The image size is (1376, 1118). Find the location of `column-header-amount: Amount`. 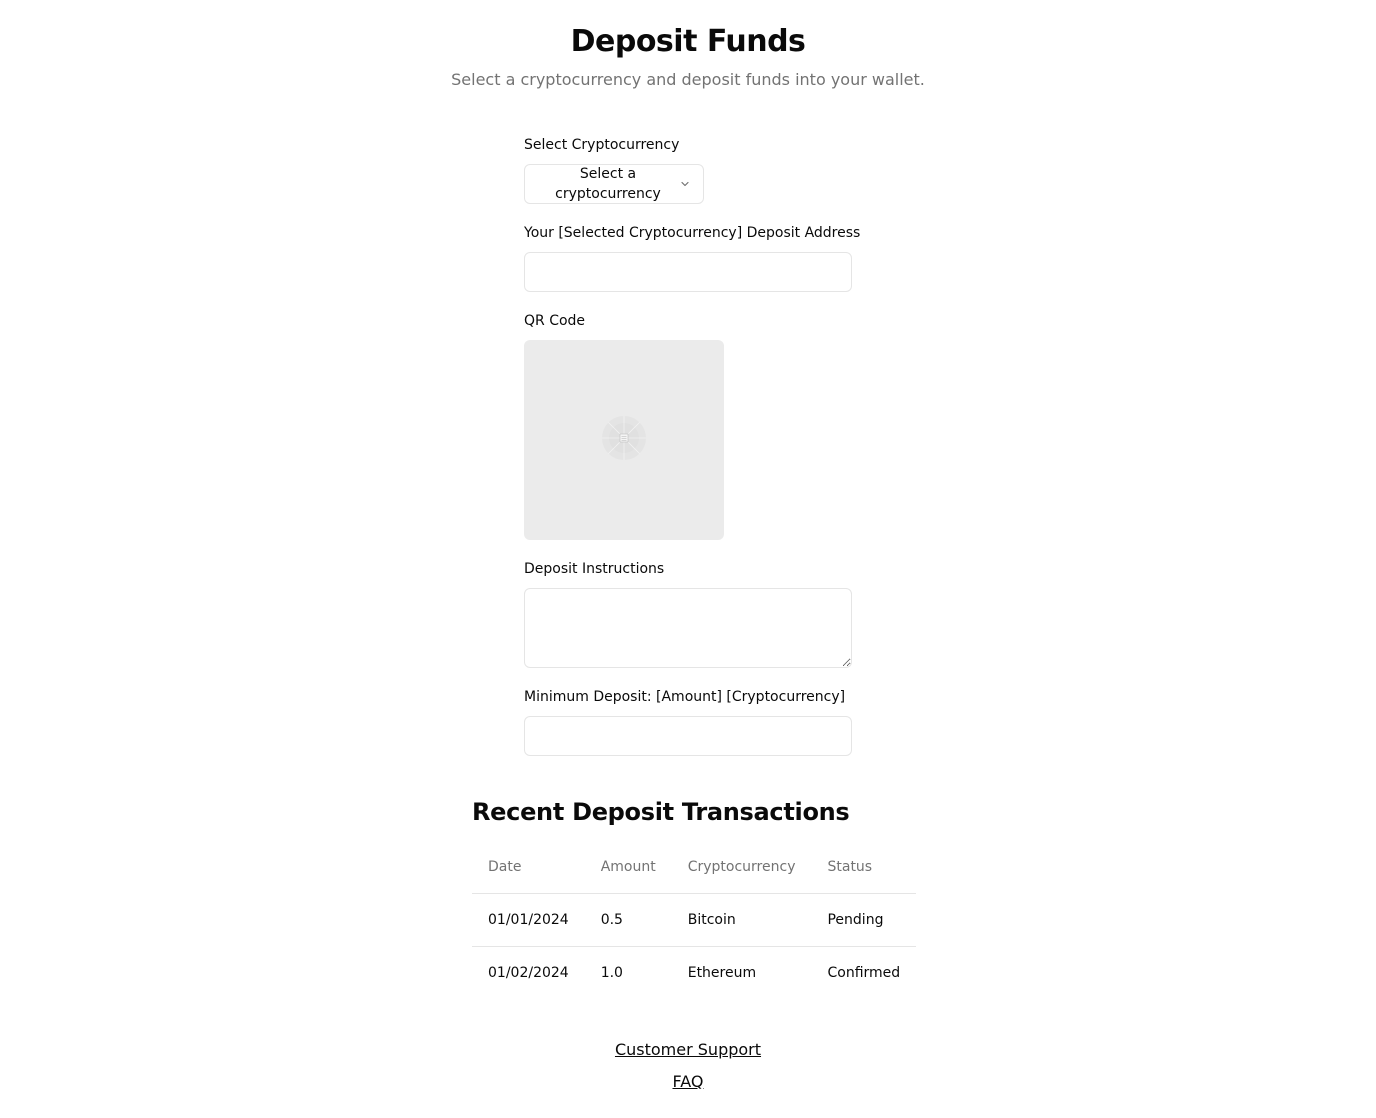

column-header-amount: Amount is located at coordinates (628, 868).